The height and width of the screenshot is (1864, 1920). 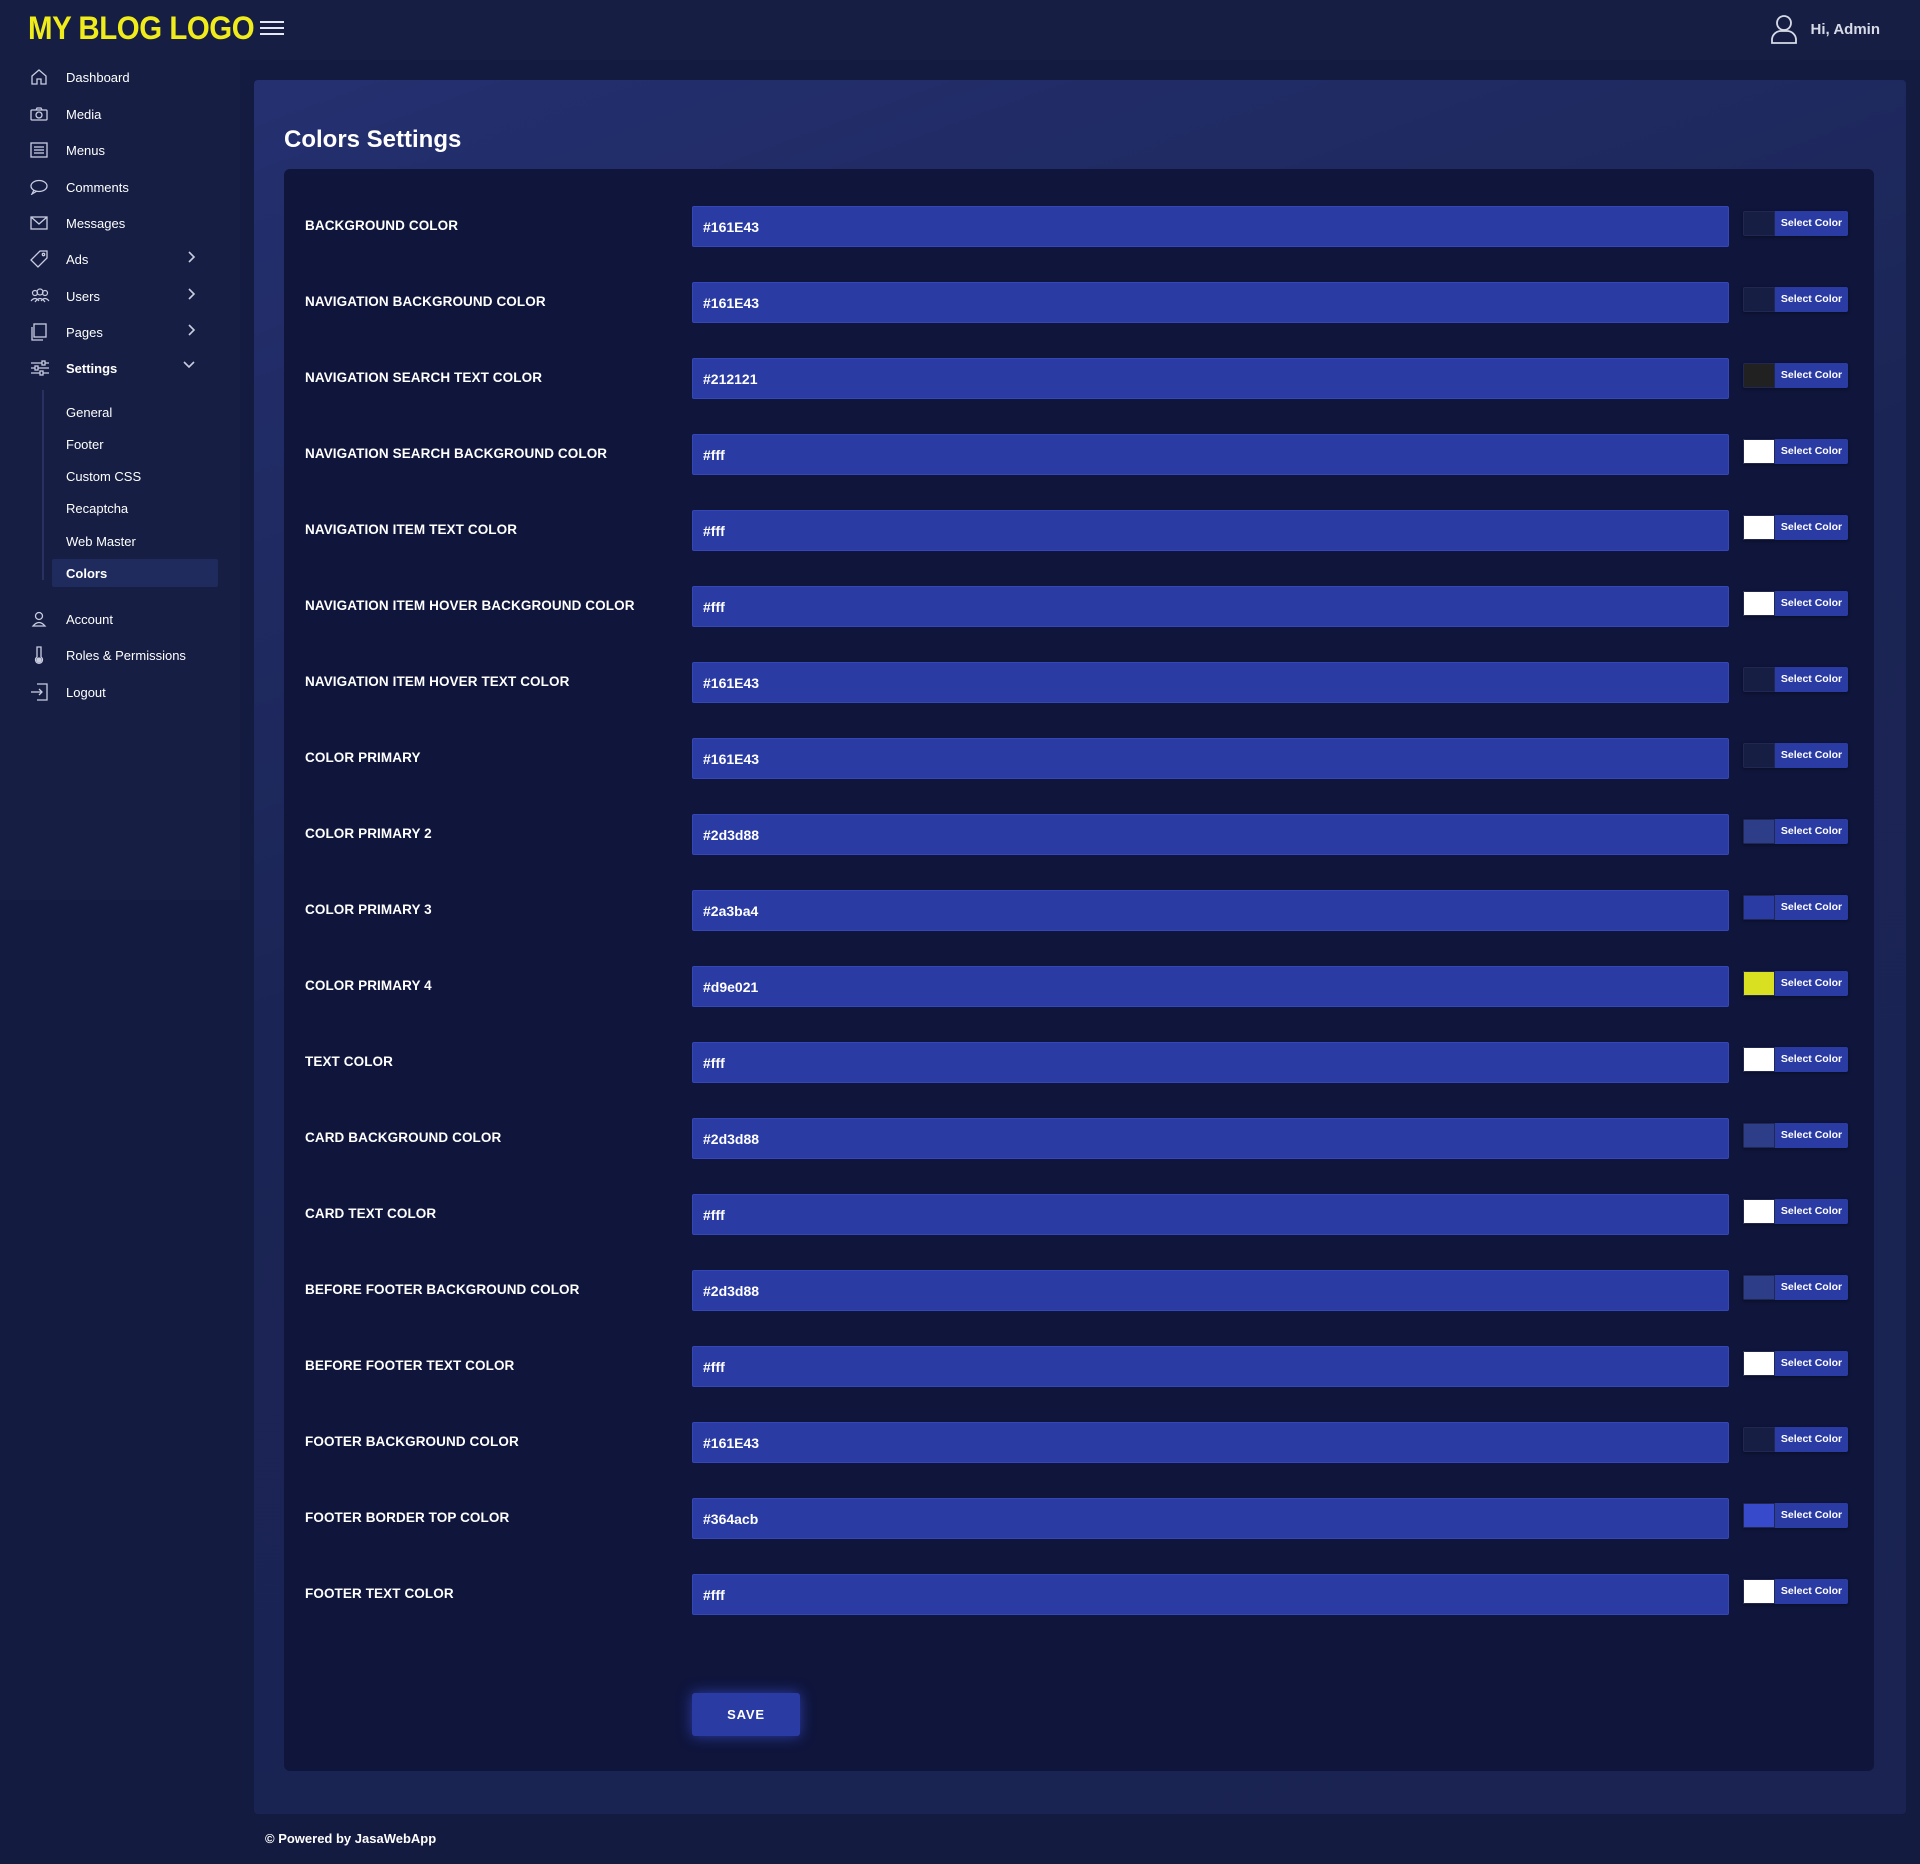 What do you see at coordinates (120, 150) in the screenshot?
I see `sidebar-item-menus: Menus` at bounding box center [120, 150].